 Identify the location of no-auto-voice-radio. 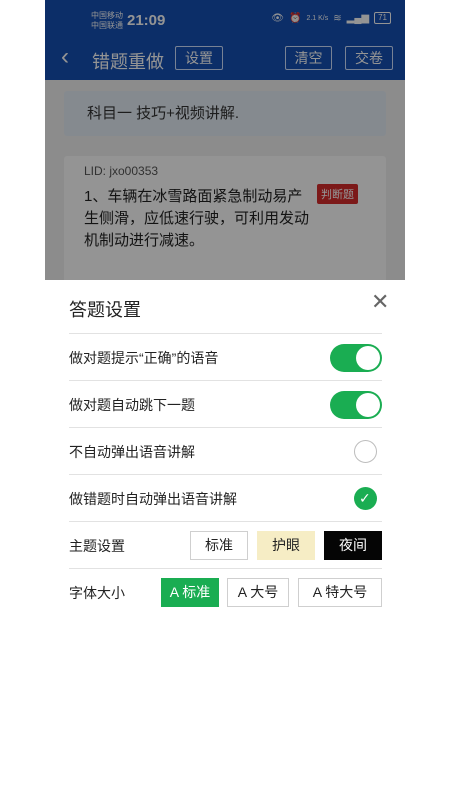
(365, 451).